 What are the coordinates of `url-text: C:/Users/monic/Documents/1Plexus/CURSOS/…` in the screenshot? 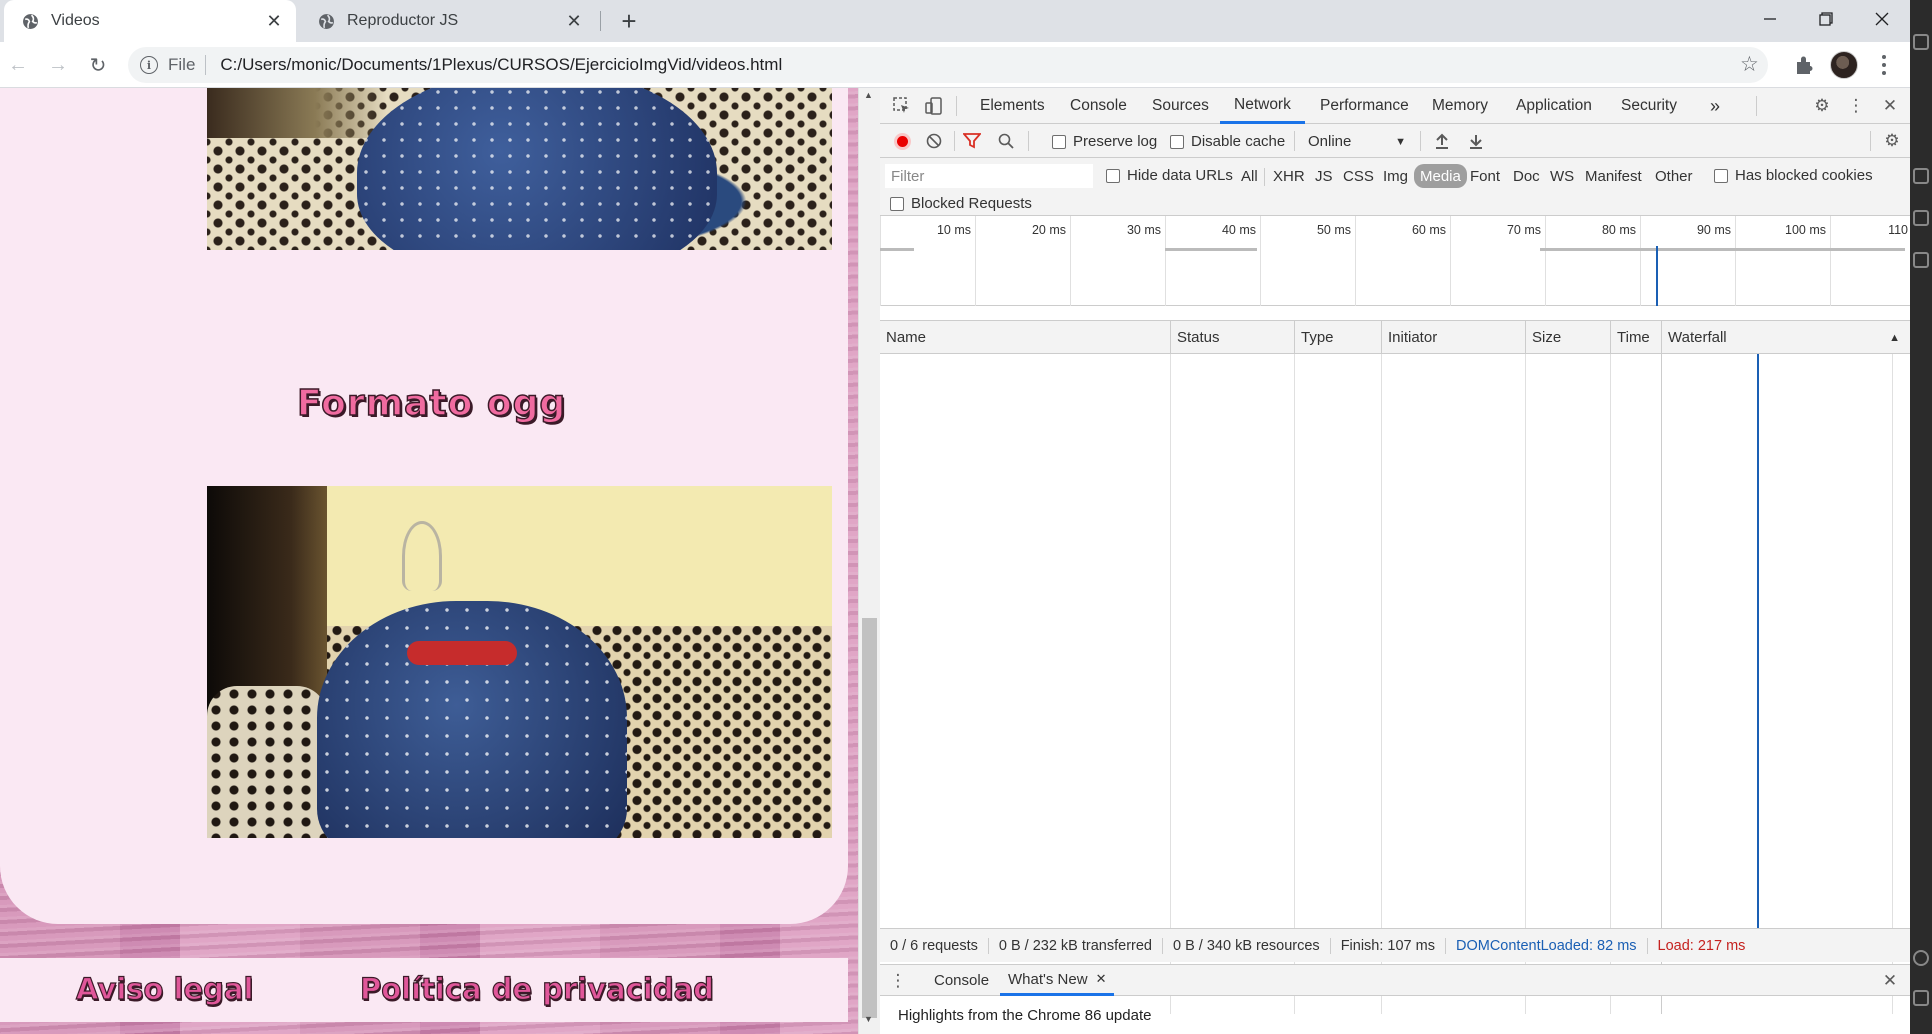 It's located at (501, 65).